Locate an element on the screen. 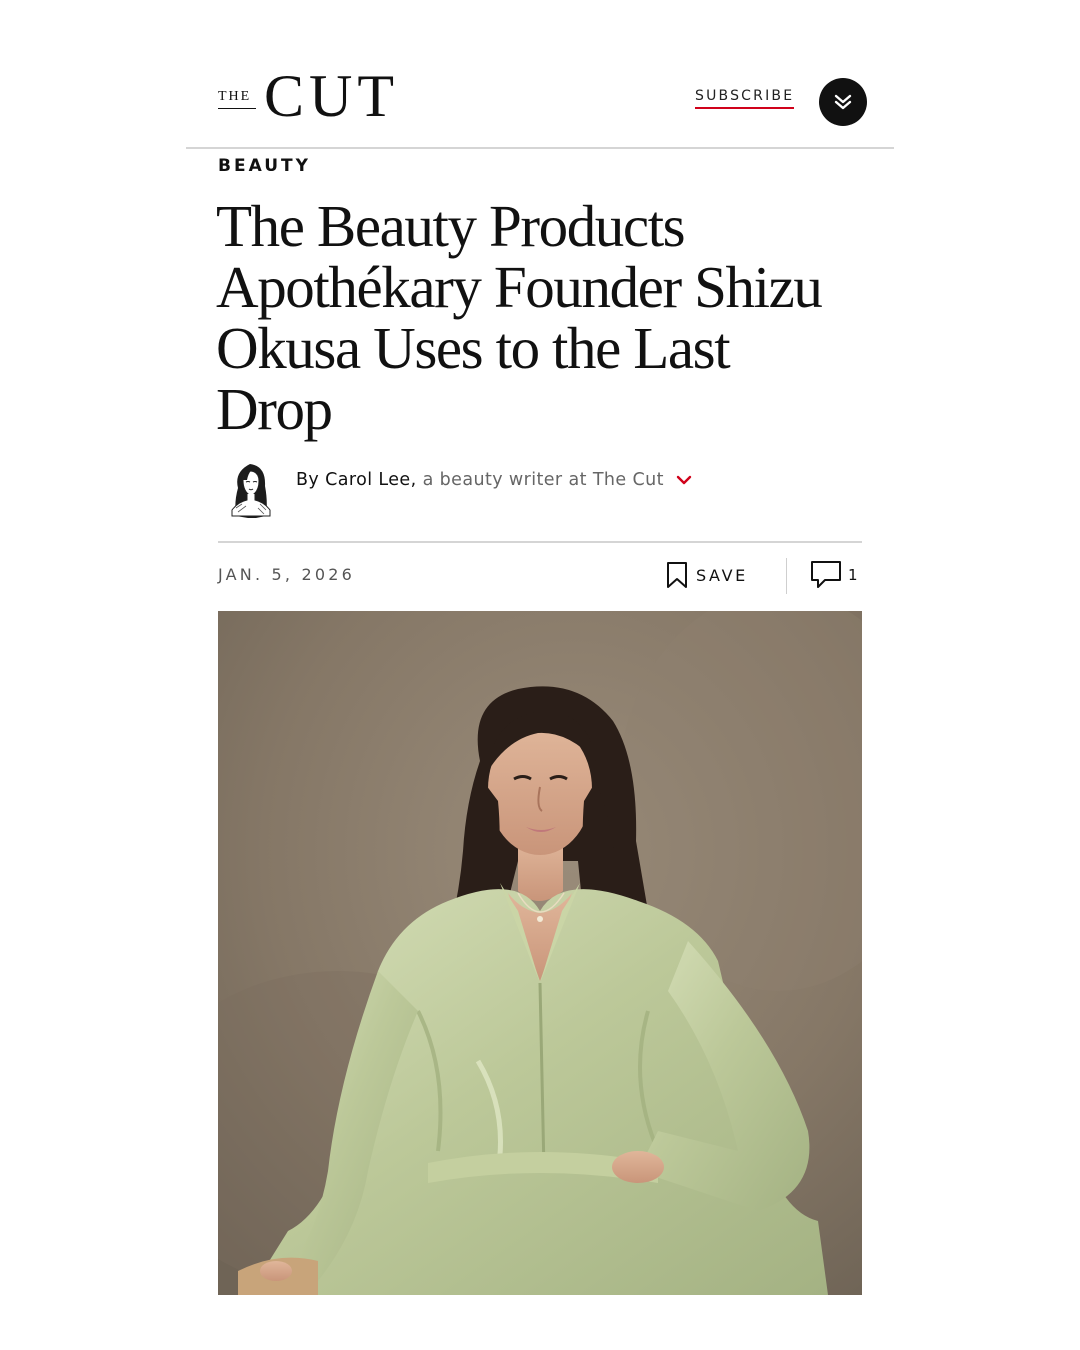  author-role: a beauty writer at The Cut is located at coordinates (543, 480).